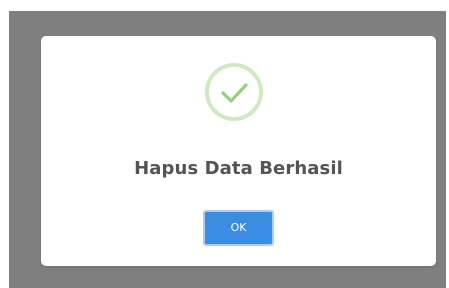 The image size is (449, 288). Describe the element at coordinates (234, 92) in the screenshot. I see `success-checkmark-icon` at that location.